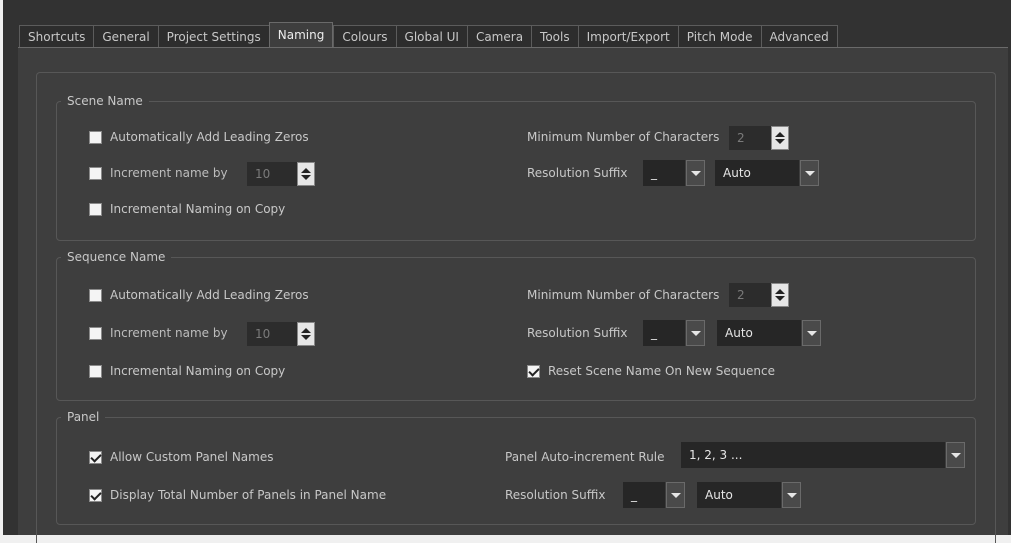  What do you see at coordinates (661, 371) in the screenshot?
I see `checkbox-label: Reset Scene Name On New Sequence` at bounding box center [661, 371].